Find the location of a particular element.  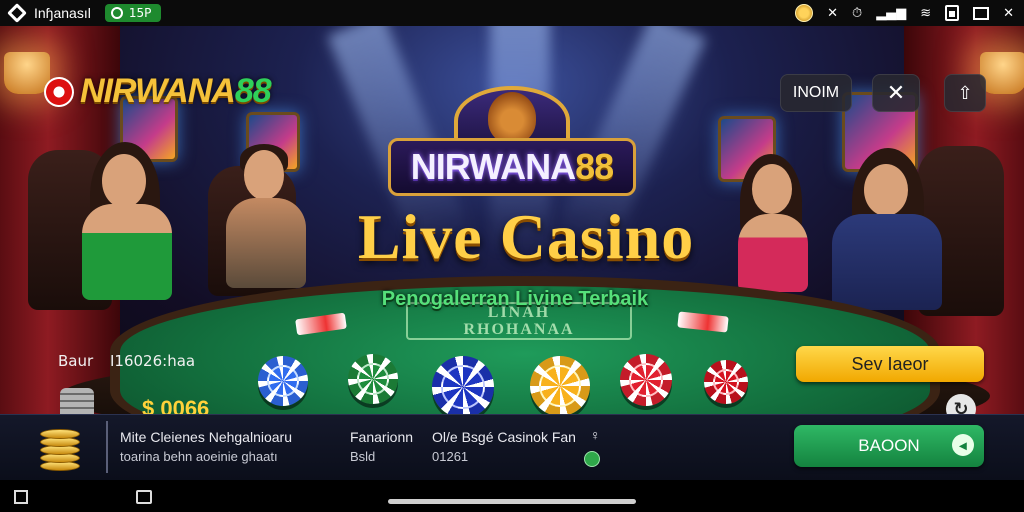

alarm-icon: ⏱ is located at coordinates (857, 13).